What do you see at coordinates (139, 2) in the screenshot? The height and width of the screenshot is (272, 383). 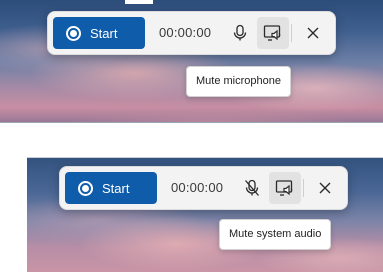 I see `top-notch` at bounding box center [139, 2].